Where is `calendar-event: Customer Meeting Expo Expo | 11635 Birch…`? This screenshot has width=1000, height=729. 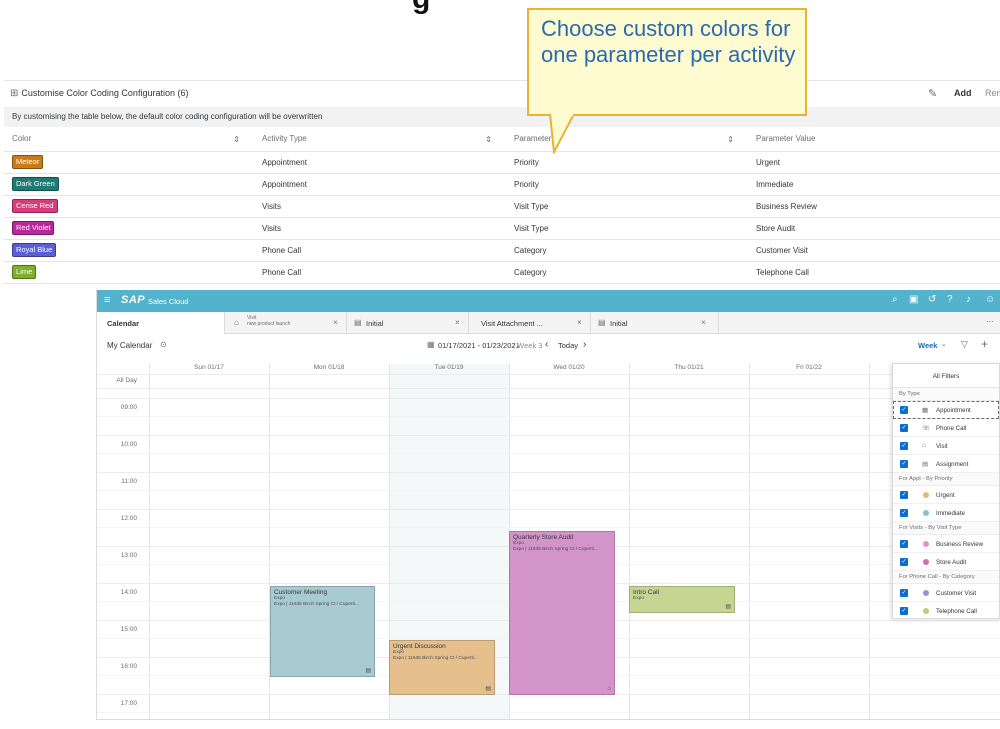 calendar-event: Customer Meeting Expo Expo | 11635 Birch… is located at coordinates (322, 631).